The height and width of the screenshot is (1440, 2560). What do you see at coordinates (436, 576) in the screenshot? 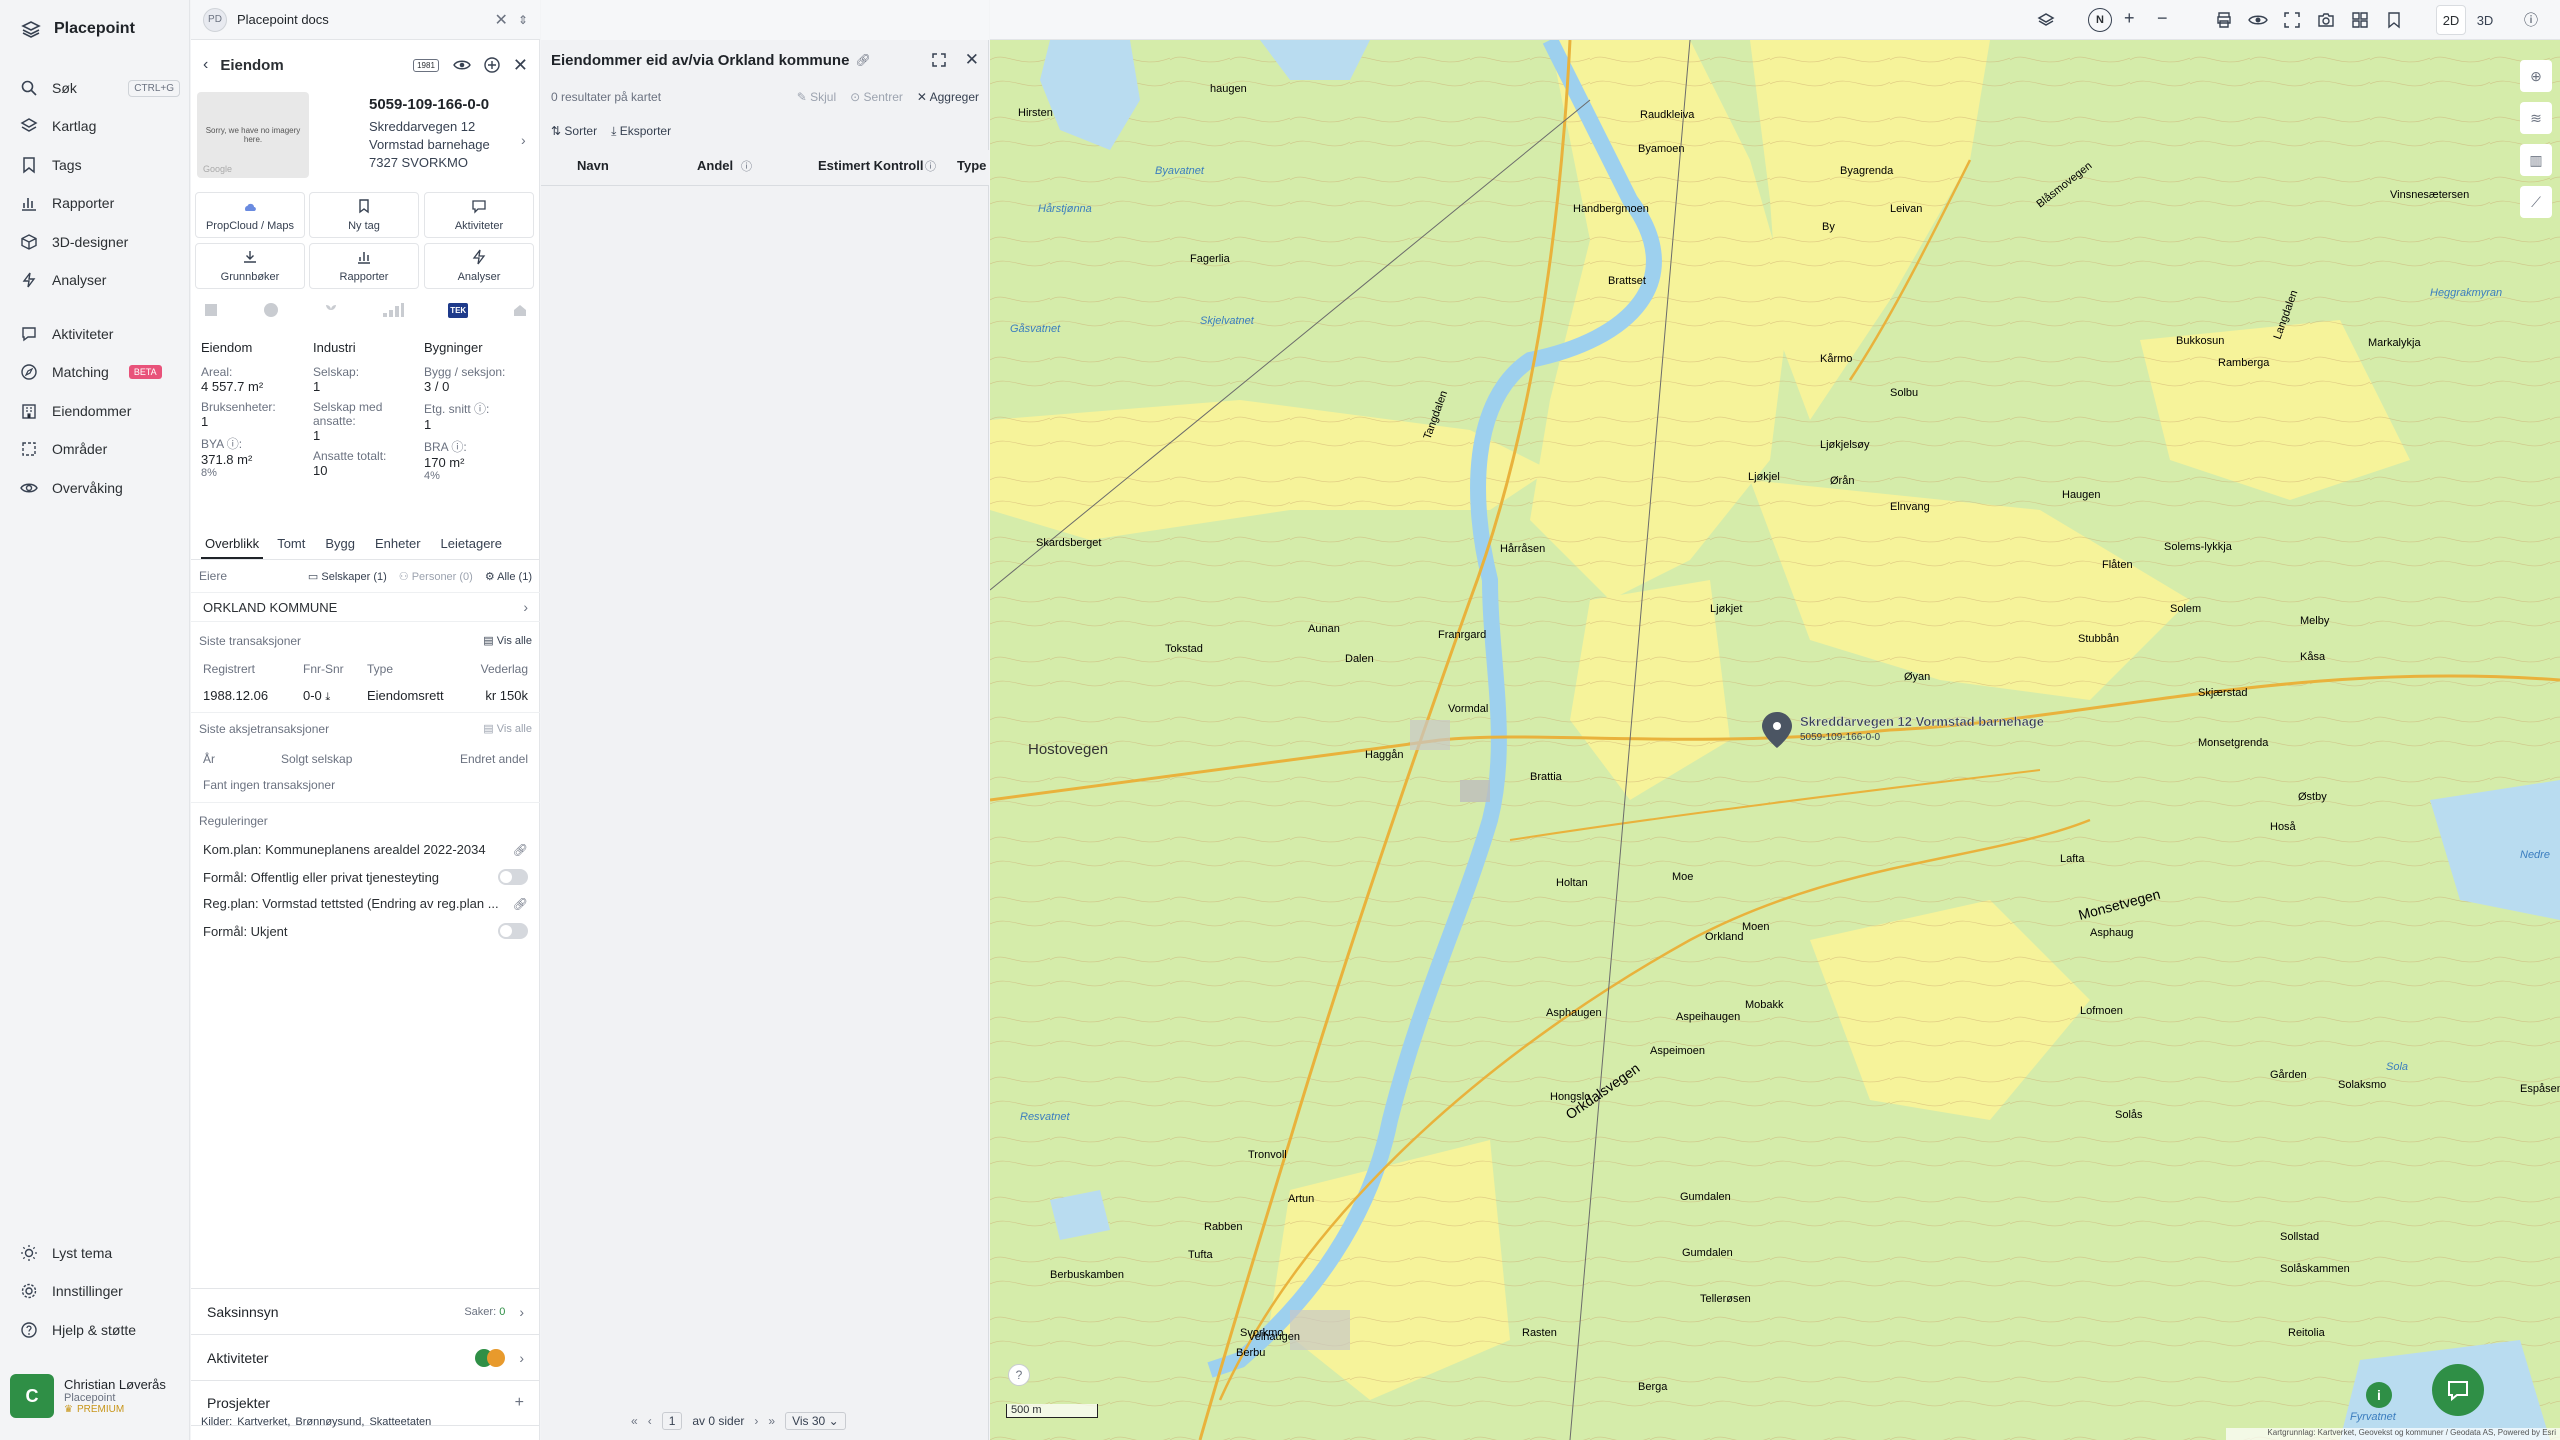
I see `filter-personer: ⚇ Personer (0)` at bounding box center [436, 576].